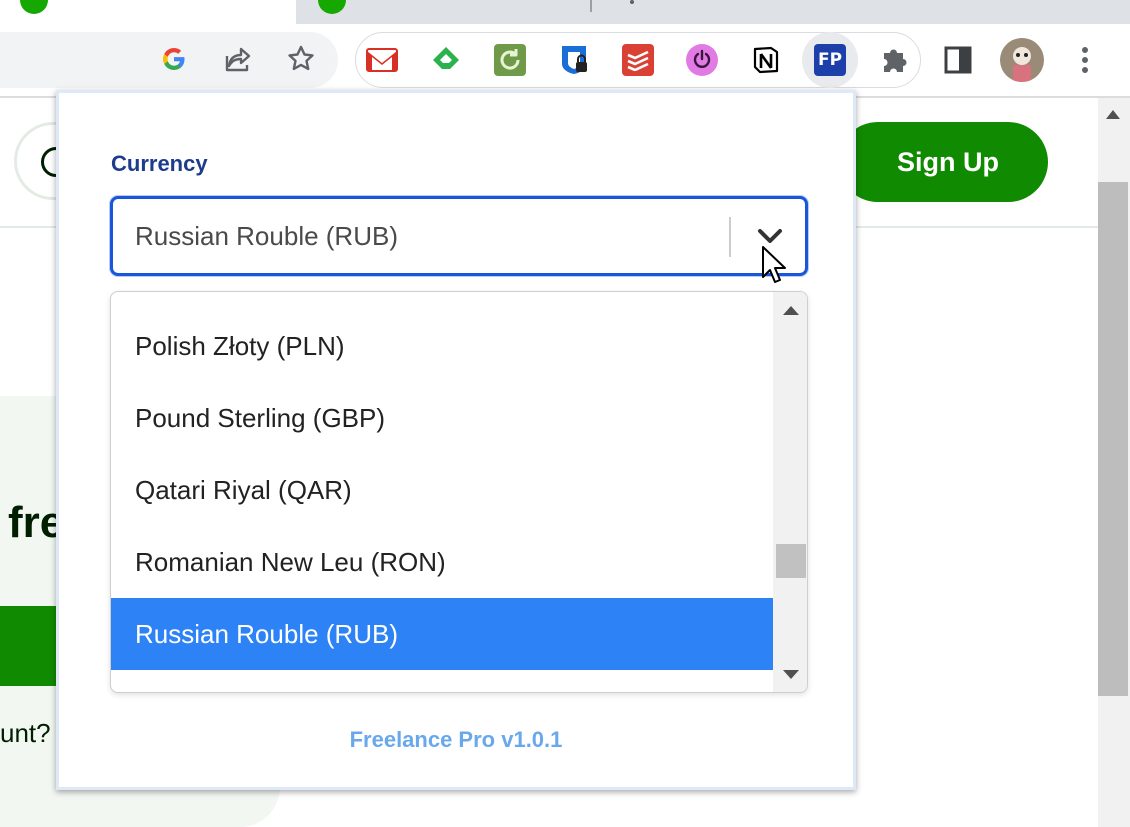 The height and width of the screenshot is (827, 1130). Describe the element at coordinates (632, 2) in the screenshot. I see `tab-title-fragment` at that location.